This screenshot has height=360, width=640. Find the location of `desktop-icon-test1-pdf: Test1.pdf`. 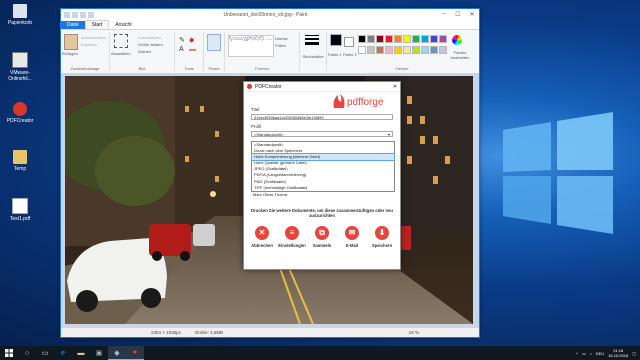

desktop-icon-test1-pdf: Test1.pdf is located at coordinates (20, 210).